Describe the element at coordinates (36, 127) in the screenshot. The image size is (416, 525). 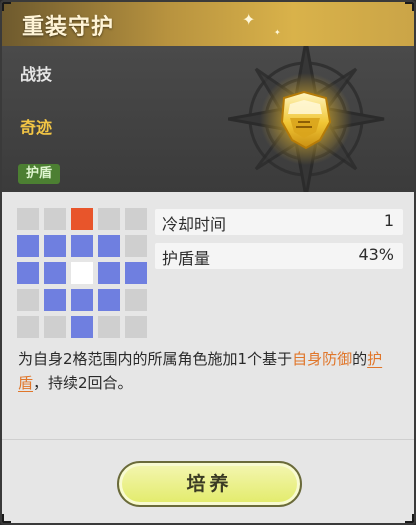
I see `skill-rarity: 奇迹` at that location.